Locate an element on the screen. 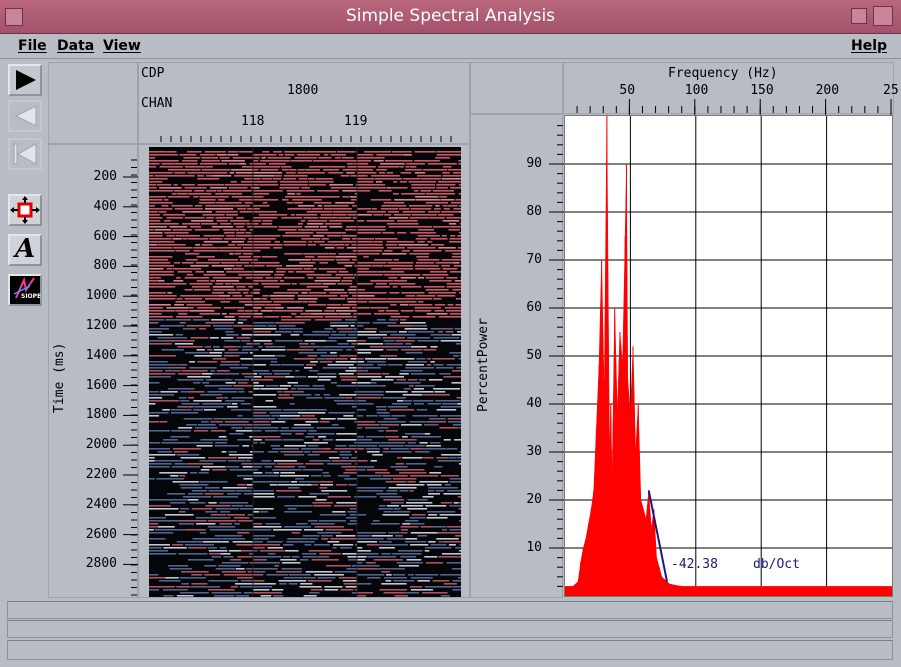  menu-help: Help is located at coordinates (869, 46).